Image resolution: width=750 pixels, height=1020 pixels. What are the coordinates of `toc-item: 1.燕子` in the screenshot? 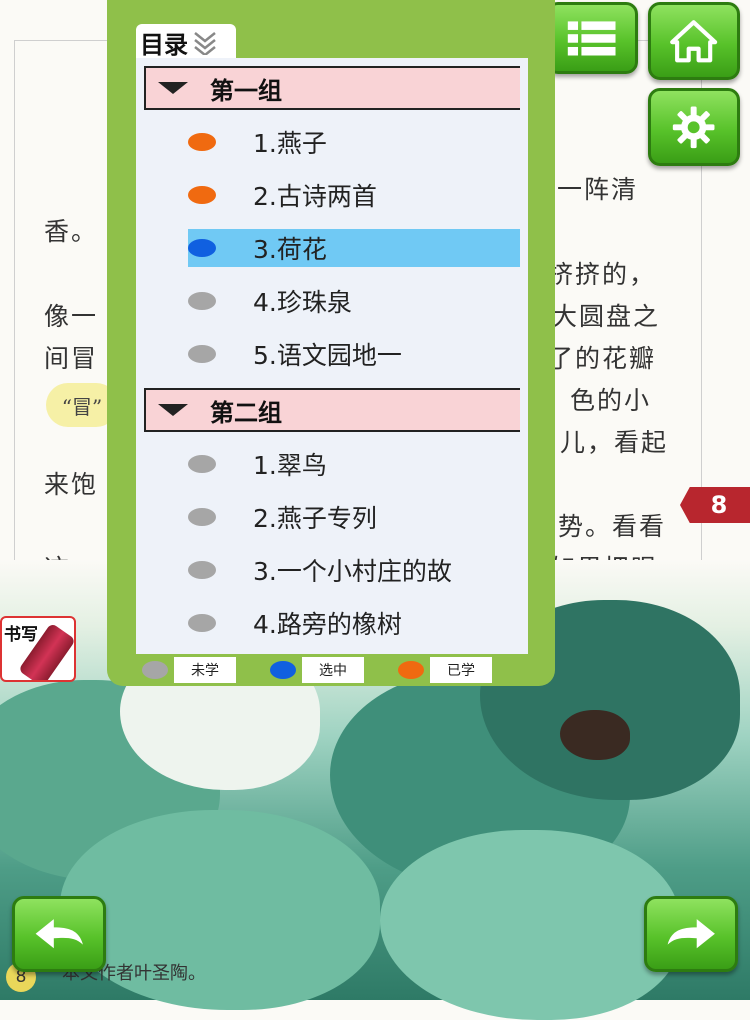 It's located at (354, 142).